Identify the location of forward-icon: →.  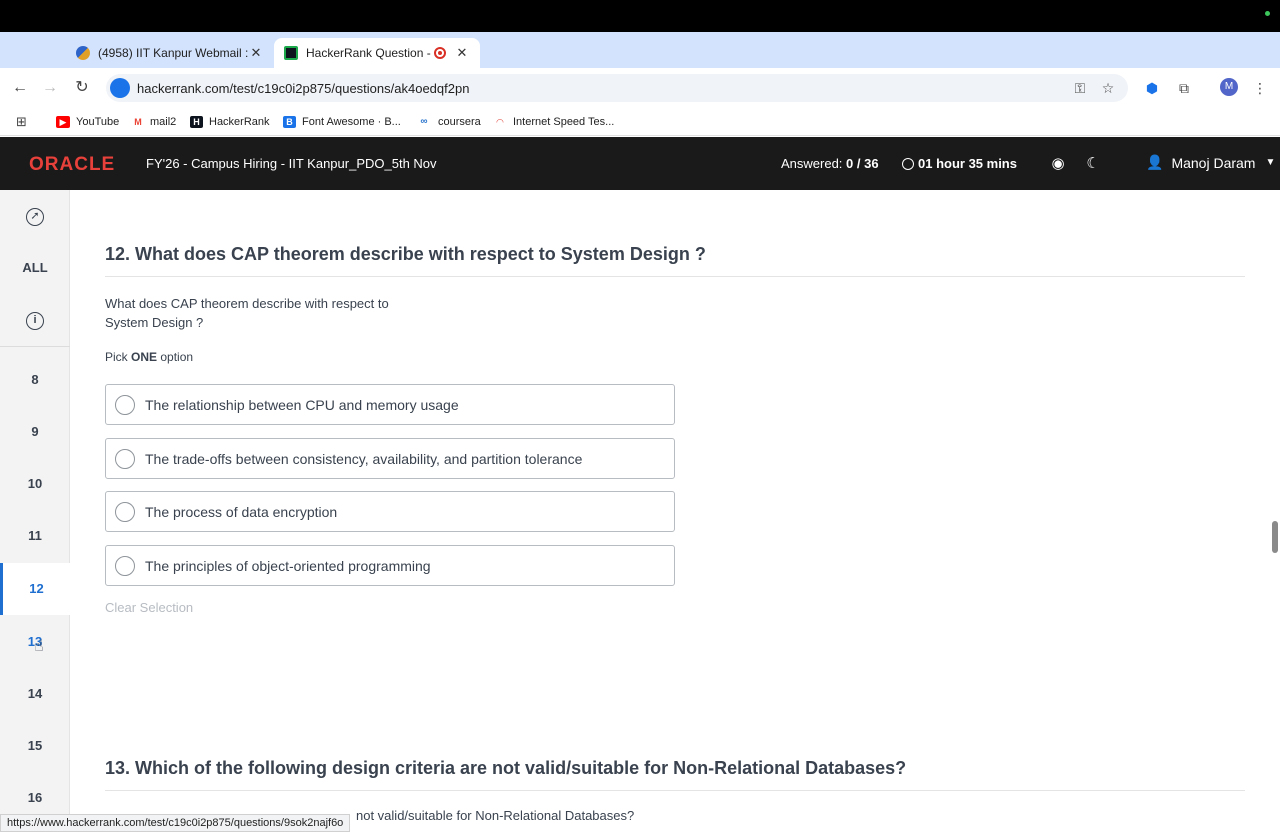
(50, 88).